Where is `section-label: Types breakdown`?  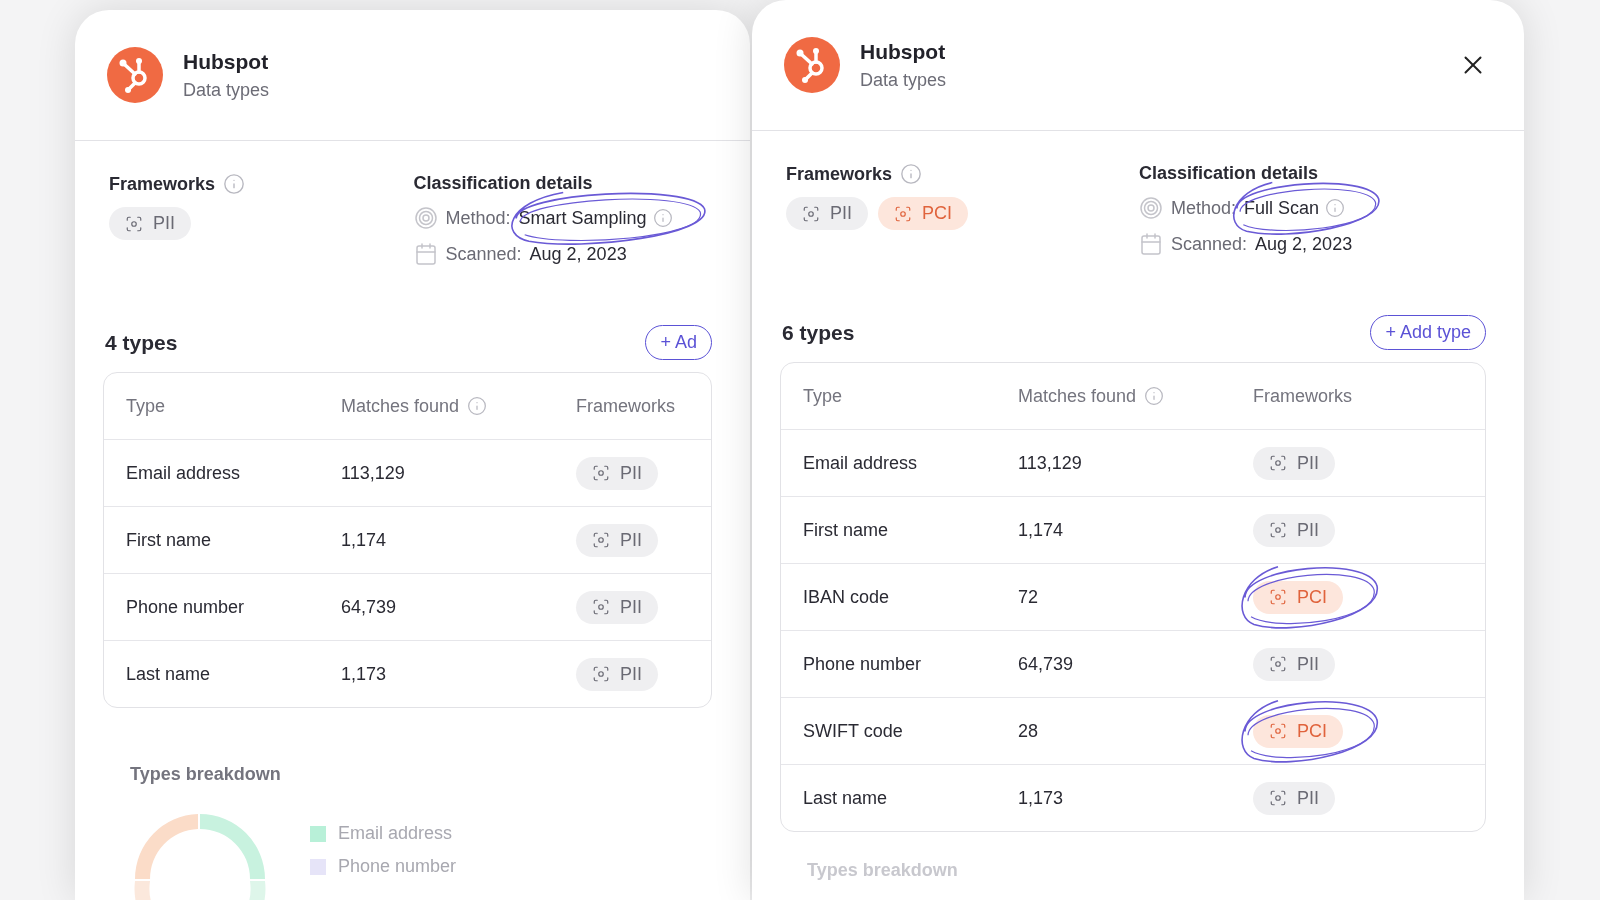
section-label: Types breakdown is located at coordinates (206, 774).